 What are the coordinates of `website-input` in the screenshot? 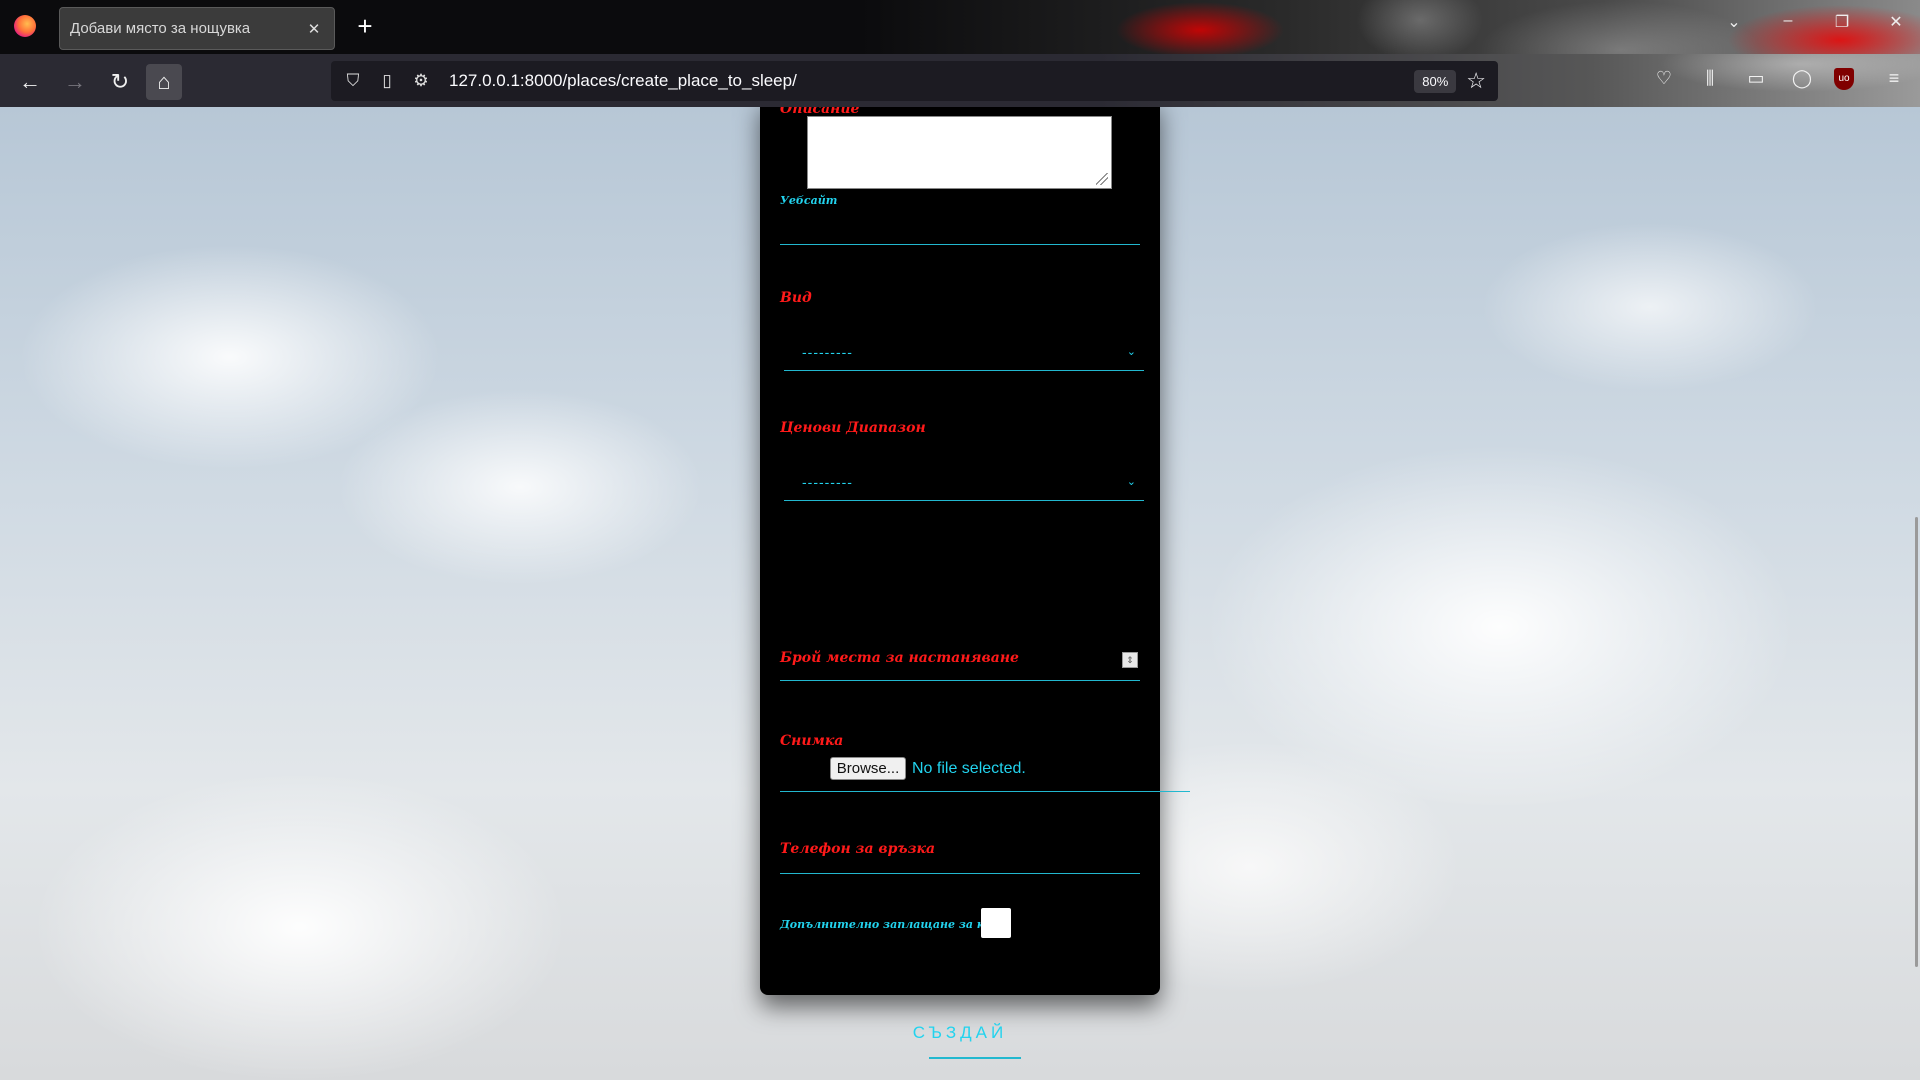 It's located at (960, 244).